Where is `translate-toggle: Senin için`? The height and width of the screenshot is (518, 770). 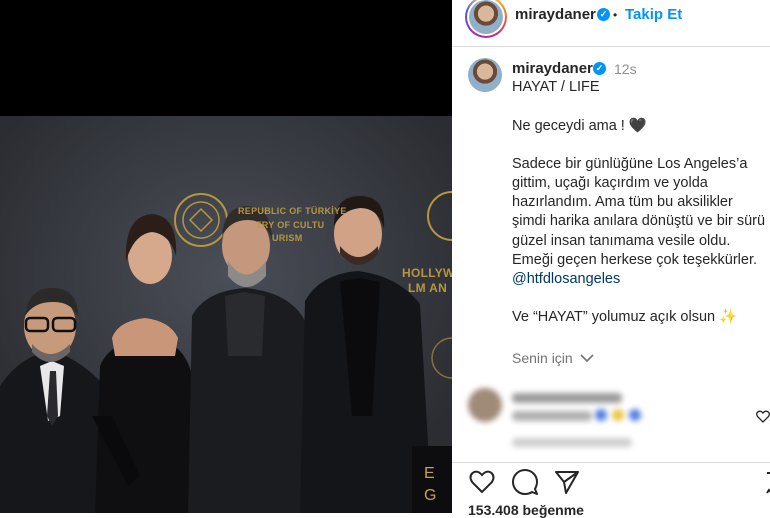
translate-toggle: Senin için is located at coordinates (553, 358).